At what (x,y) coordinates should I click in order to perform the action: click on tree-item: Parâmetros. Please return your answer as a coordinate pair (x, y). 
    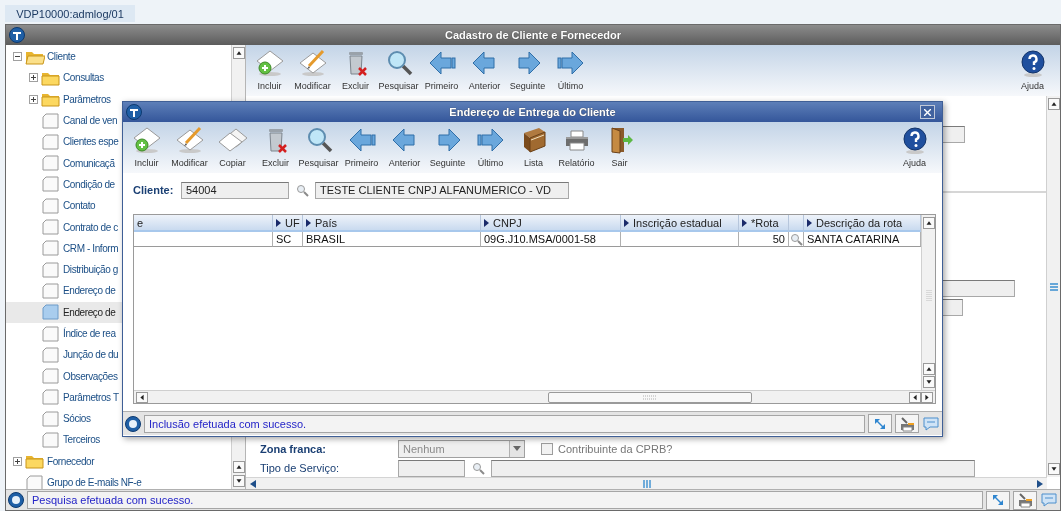
    Looking at the image, I should click on (118, 99).